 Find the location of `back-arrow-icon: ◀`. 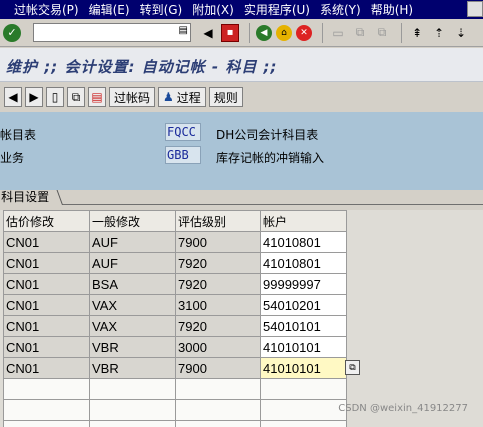

back-arrow-icon: ◀ is located at coordinates (208, 33).